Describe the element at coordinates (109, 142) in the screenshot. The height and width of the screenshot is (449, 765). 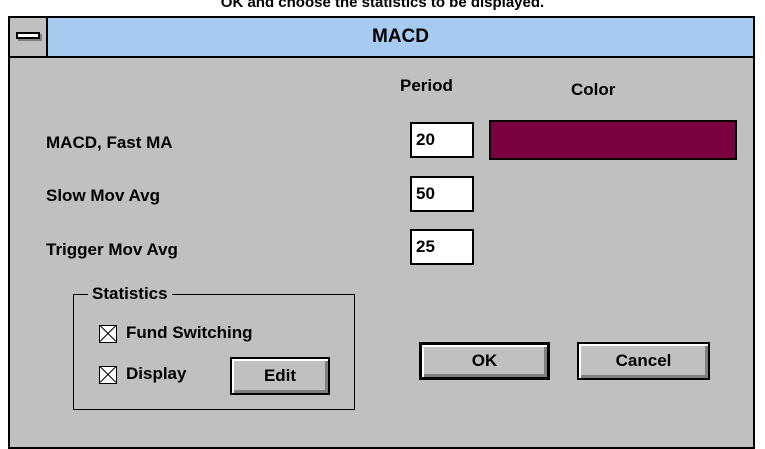
I see `fast-ma-label: MACD, Fast MA` at that location.